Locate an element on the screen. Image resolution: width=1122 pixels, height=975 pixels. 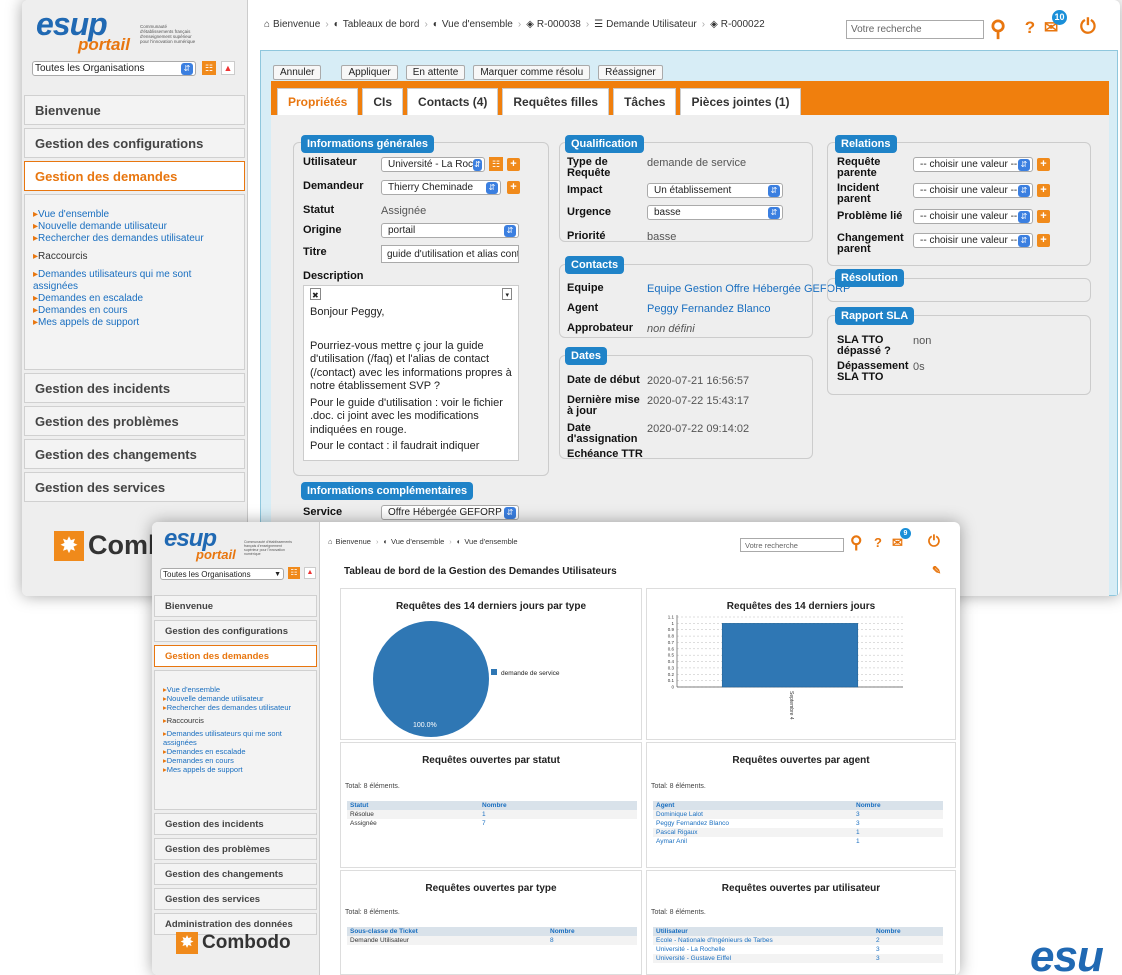
search-icon: ⚲ is located at coordinates (998, 29).